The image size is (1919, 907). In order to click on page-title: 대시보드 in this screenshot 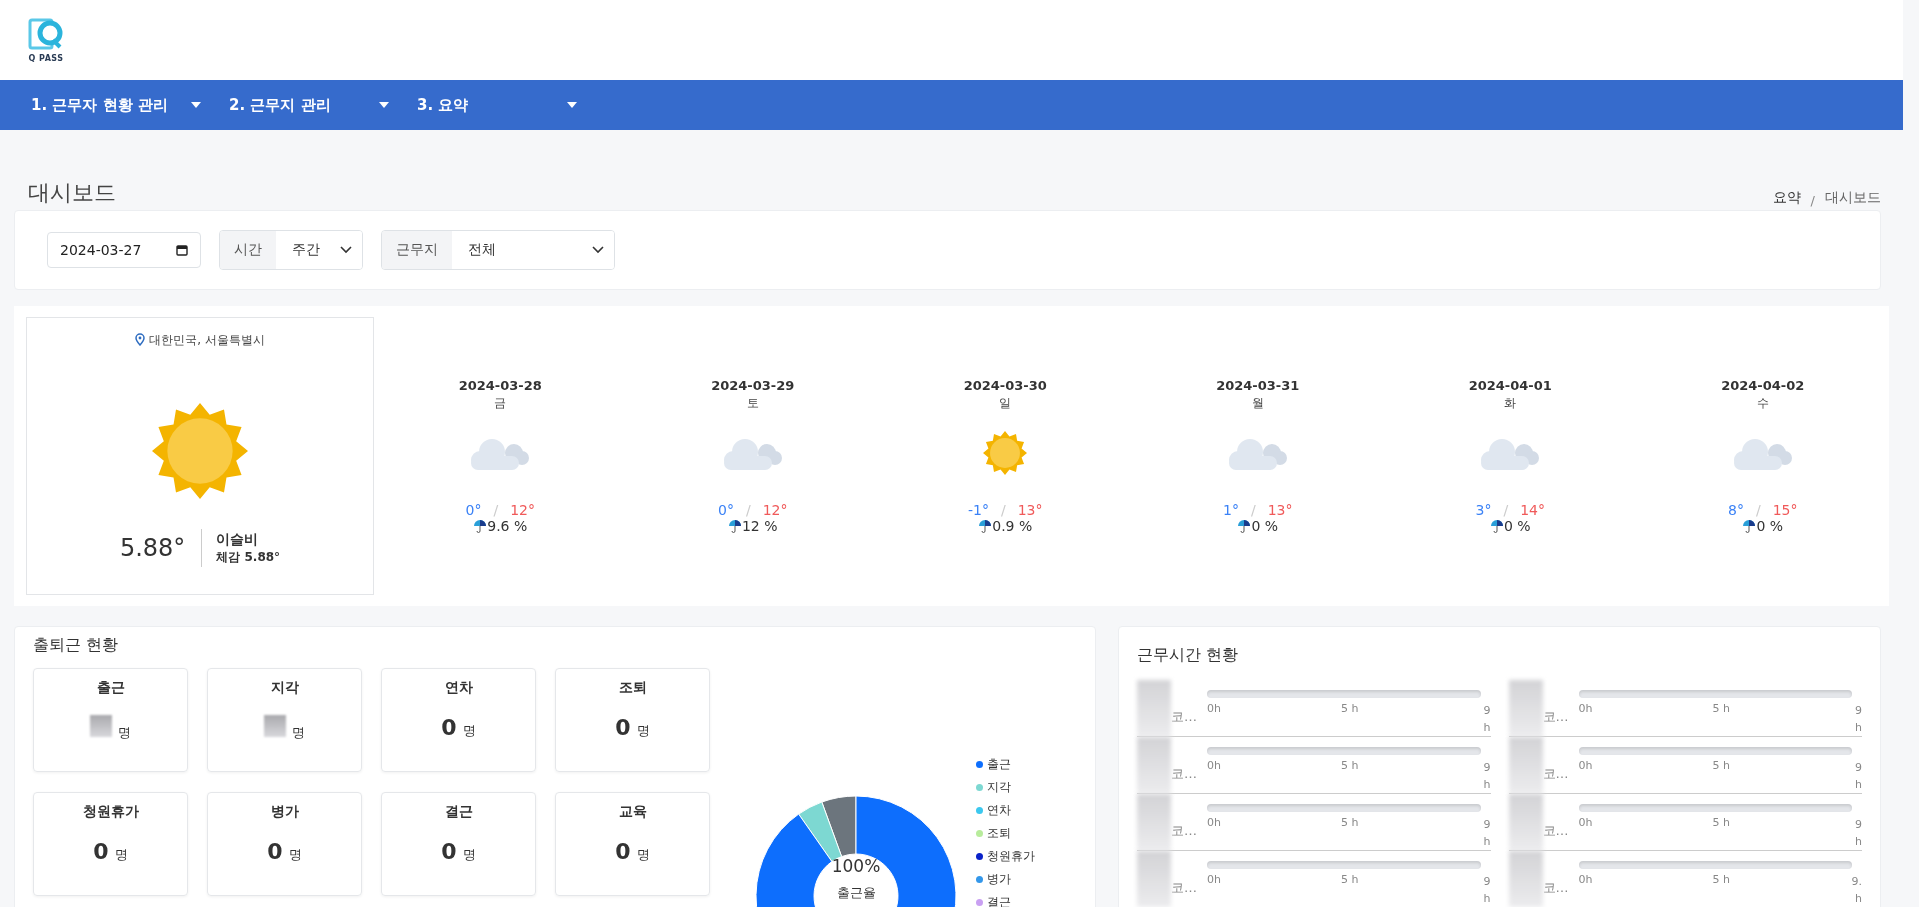, I will do `click(72, 193)`.